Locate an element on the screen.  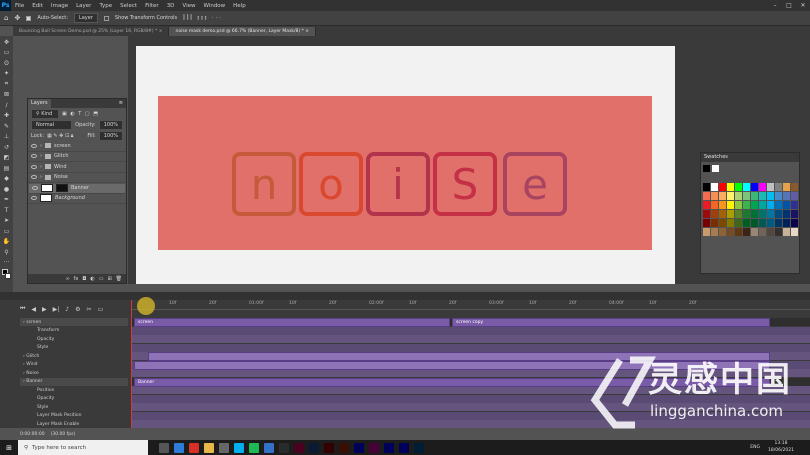
timeline-row-transform: Transform is located at coordinates (74, 331).